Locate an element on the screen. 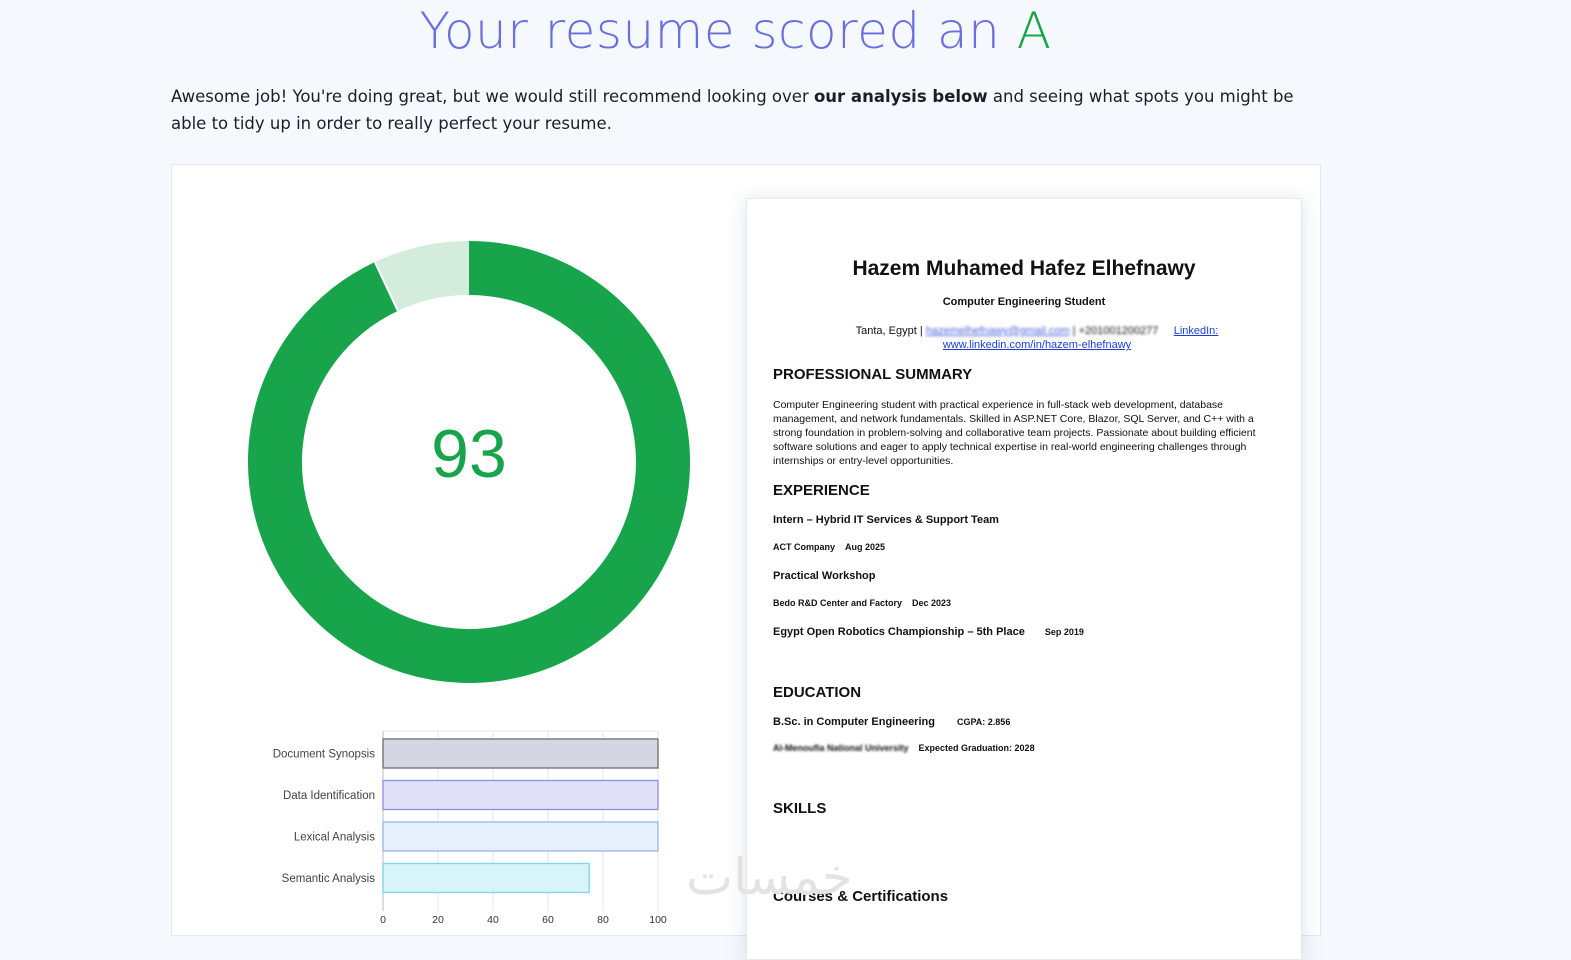 This screenshot has height=960, width=1571. education-heading: EDUCATION is located at coordinates (817, 692).